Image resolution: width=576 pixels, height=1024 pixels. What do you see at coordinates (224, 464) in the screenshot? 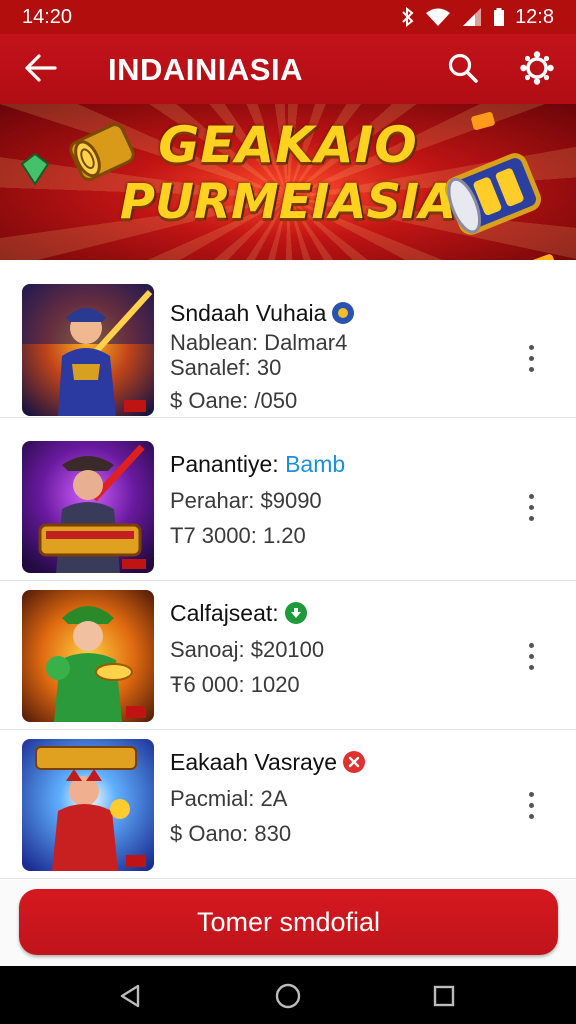
I see `item-title-text: Panantiye:` at bounding box center [224, 464].